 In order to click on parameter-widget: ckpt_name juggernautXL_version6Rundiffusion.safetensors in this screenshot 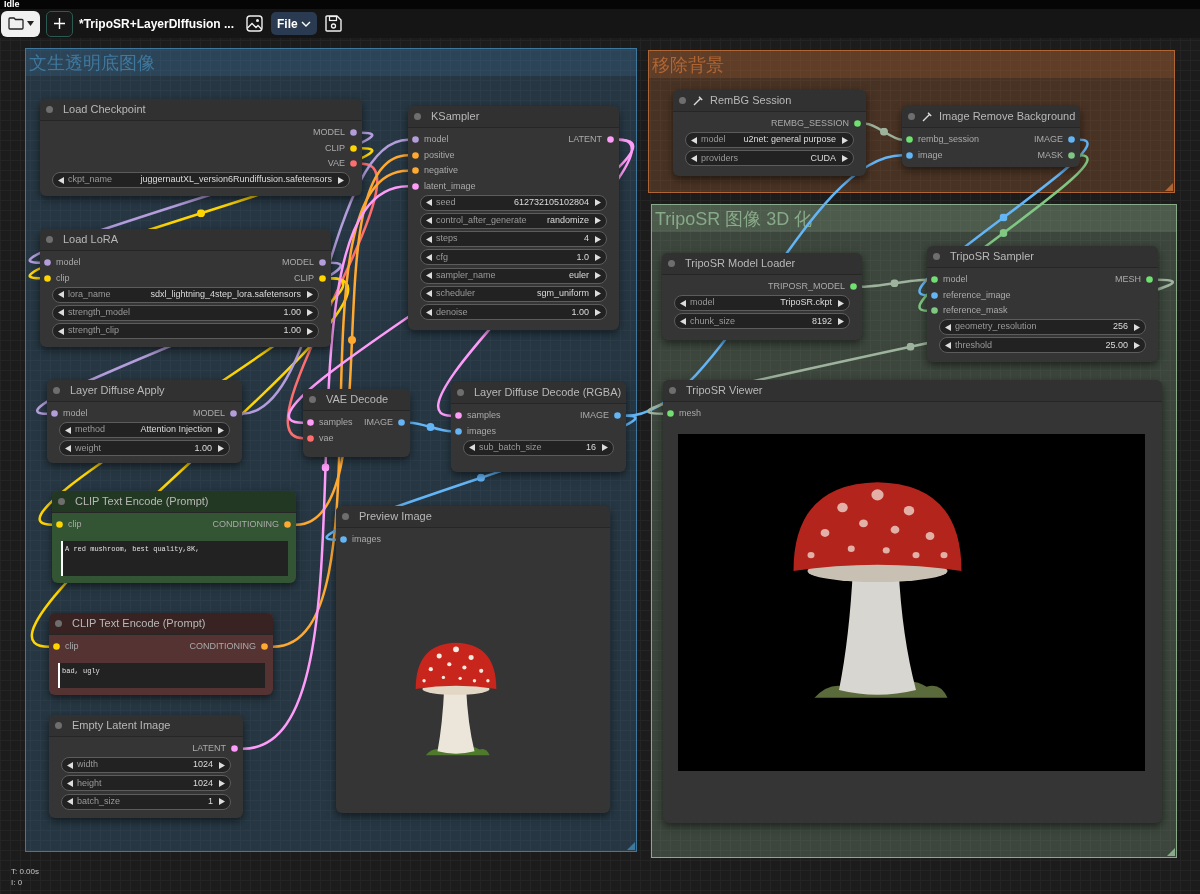, I will do `click(201, 180)`.